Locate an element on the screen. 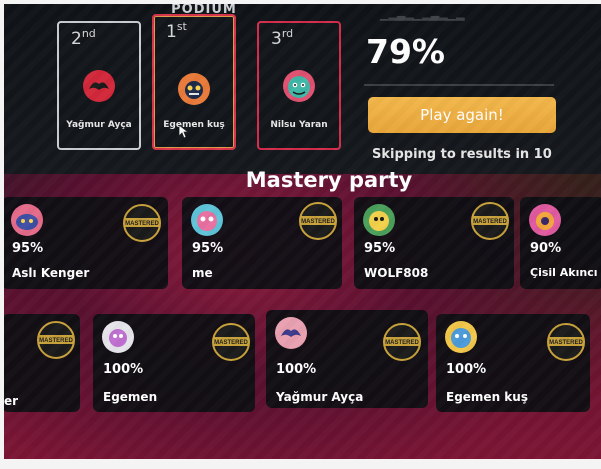  podium-rank: 3rd is located at coordinates (282, 38).